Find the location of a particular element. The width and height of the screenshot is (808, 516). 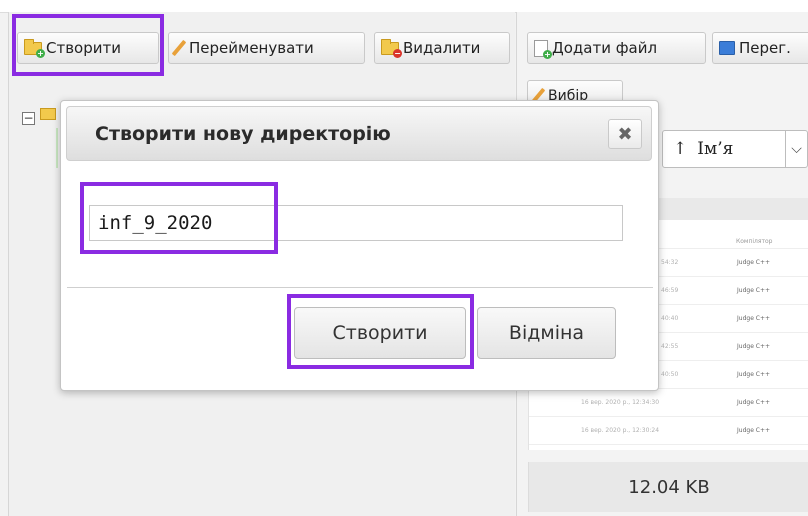

dialog-create-button: Створити is located at coordinates (380, 333).